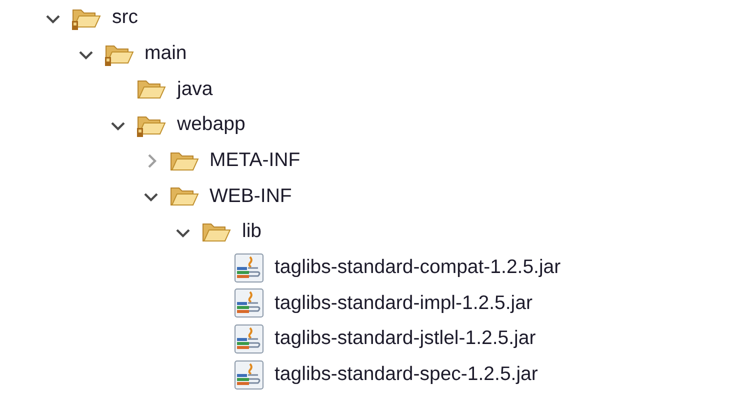 The height and width of the screenshot is (400, 733). I want to click on tree-item-label: java, so click(195, 89).